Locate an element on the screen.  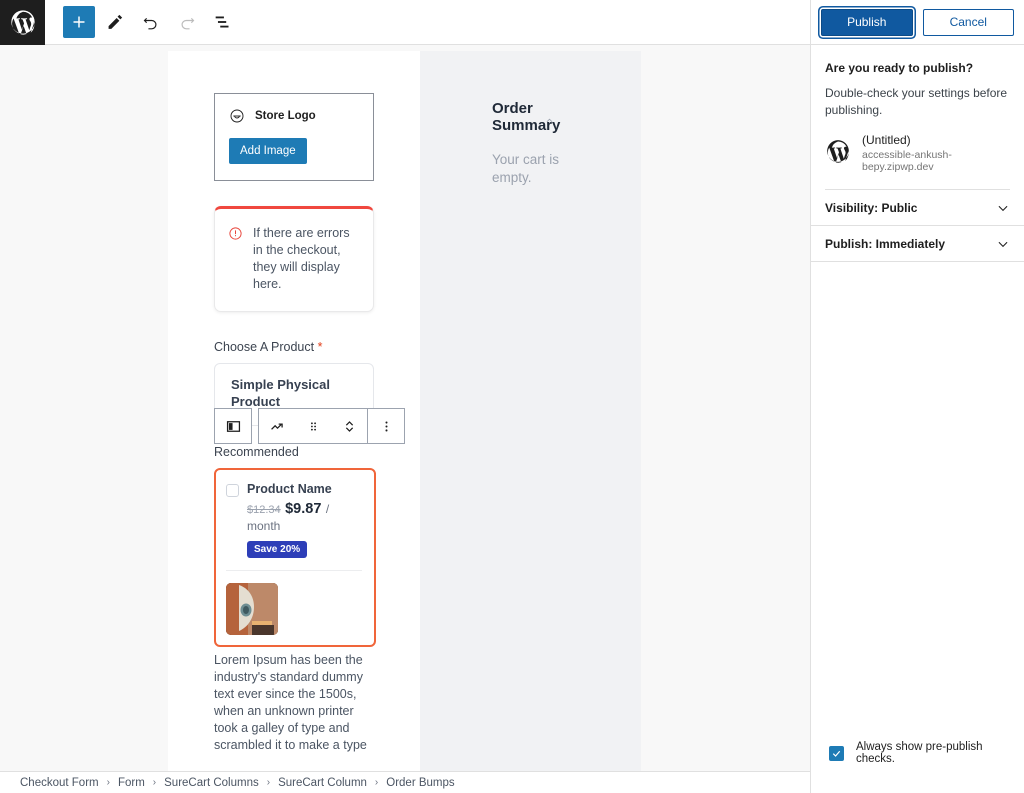
drag-dots-icon is located at coordinates (313, 426).